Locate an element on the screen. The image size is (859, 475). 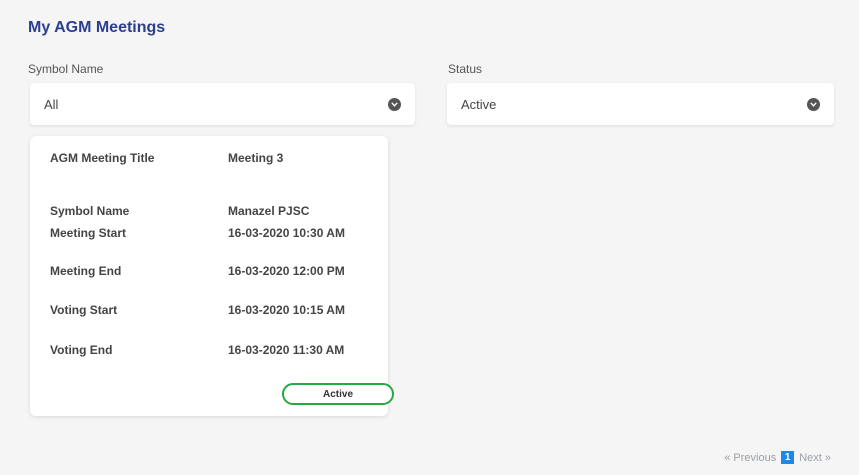
status-filter-label: Status is located at coordinates (465, 69).